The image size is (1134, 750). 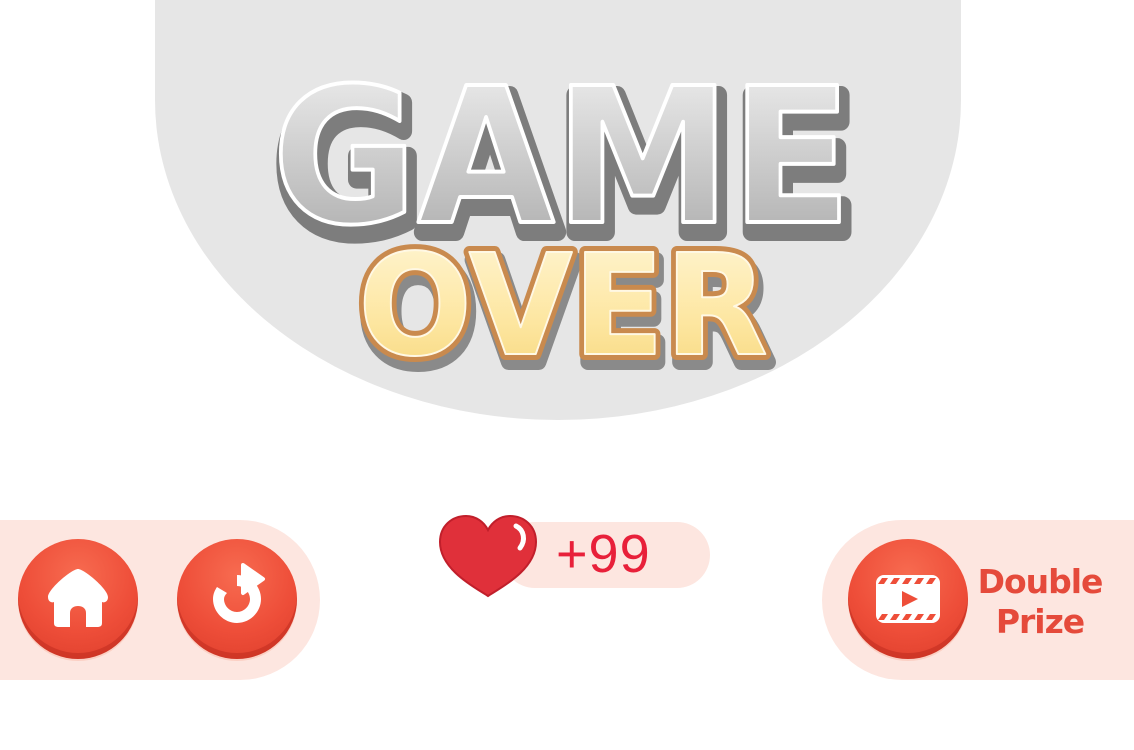 I want to click on restart-button, so click(x=237, y=599).